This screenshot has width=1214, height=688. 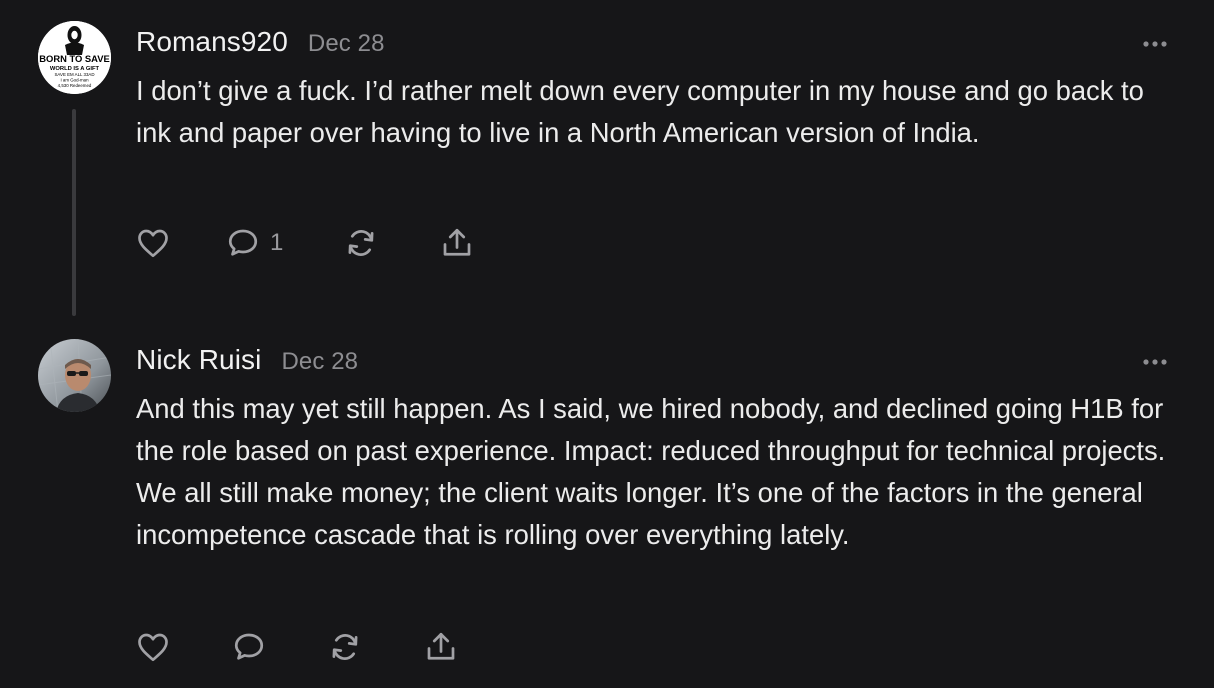 I want to click on avatar-image, so click(x=74, y=375).